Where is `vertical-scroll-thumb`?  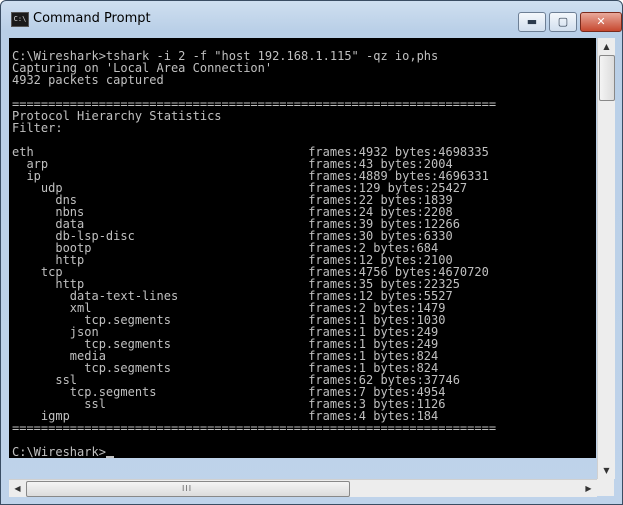 vertical-scroll-thumb is located at coordinates (607, 78).